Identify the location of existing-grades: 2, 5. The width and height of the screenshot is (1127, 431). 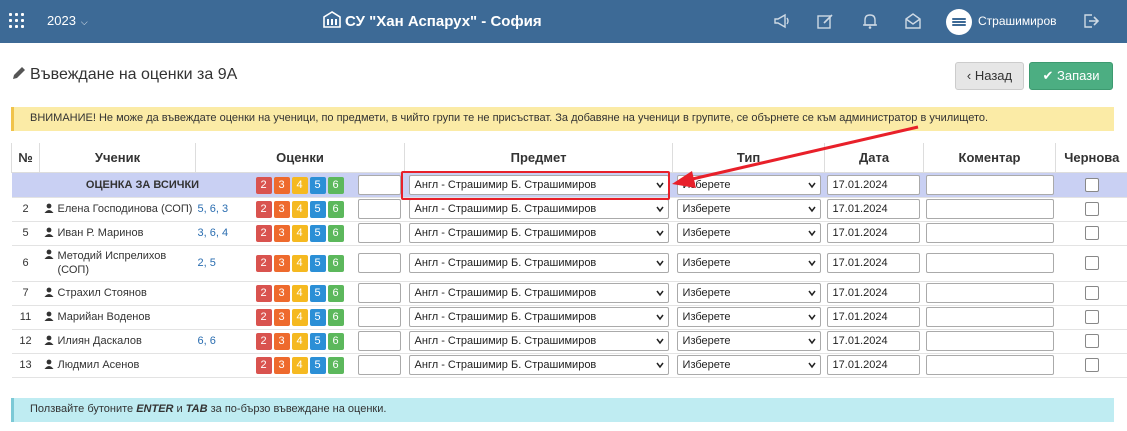
(220, 263).